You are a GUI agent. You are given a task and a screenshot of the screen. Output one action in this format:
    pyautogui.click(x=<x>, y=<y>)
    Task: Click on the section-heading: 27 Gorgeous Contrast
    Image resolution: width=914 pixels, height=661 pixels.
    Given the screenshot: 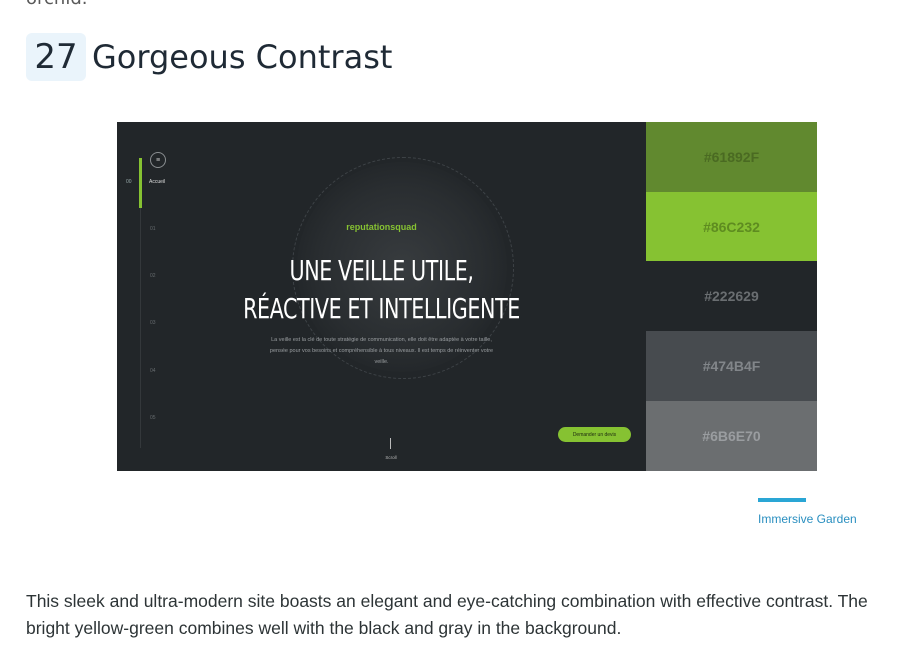 What is the action you would take?
    pyautogui.click(x=209, y=57)
    